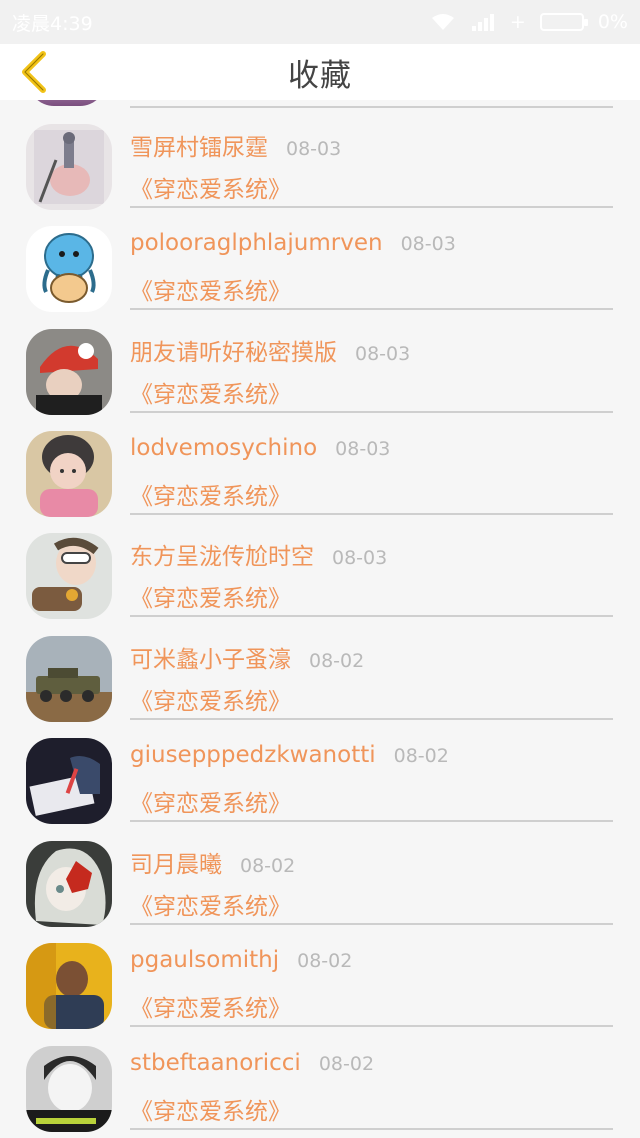 This screenshot has height=1138, width=640. I want to click on list-item: stbeftaanoricci 08-02 《穿恋爱系统》, so click(320, 1081).